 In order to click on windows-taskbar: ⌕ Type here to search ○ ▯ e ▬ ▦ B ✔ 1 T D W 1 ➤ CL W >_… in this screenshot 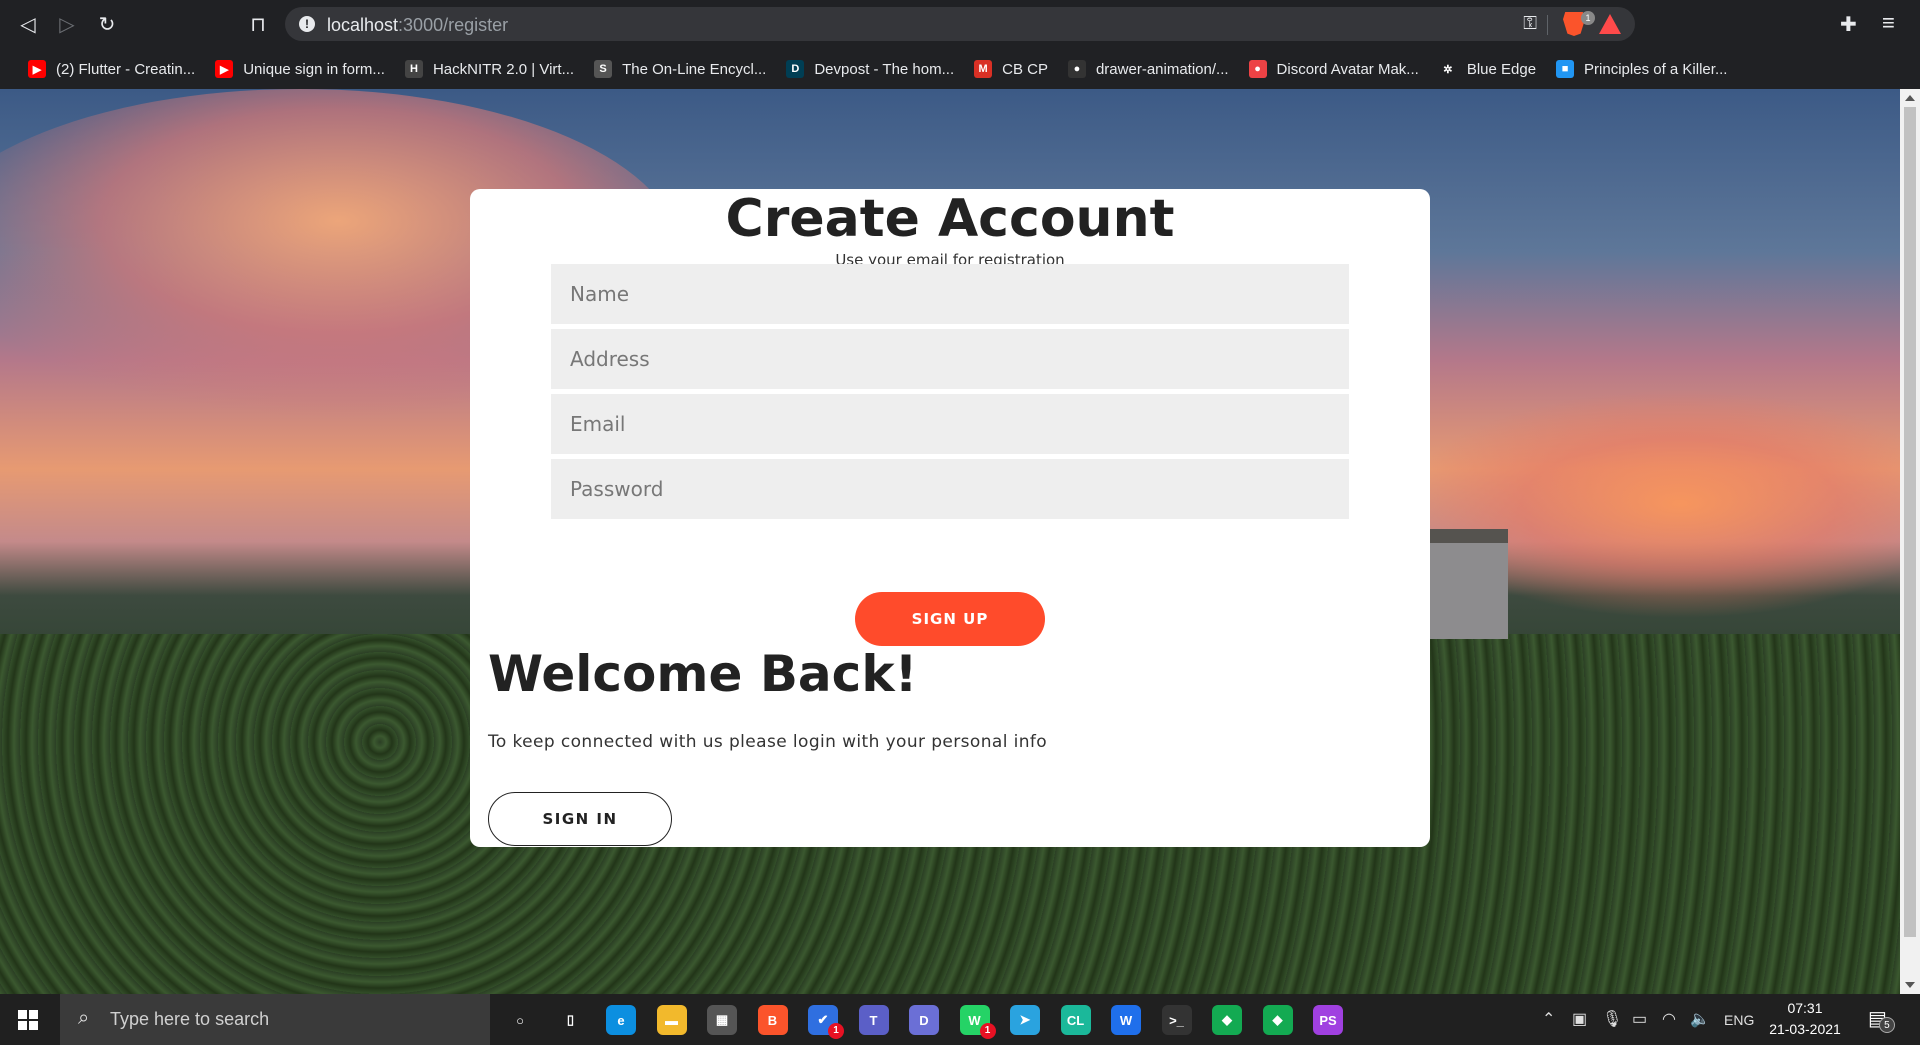, I will do `click(960, 1019)`.